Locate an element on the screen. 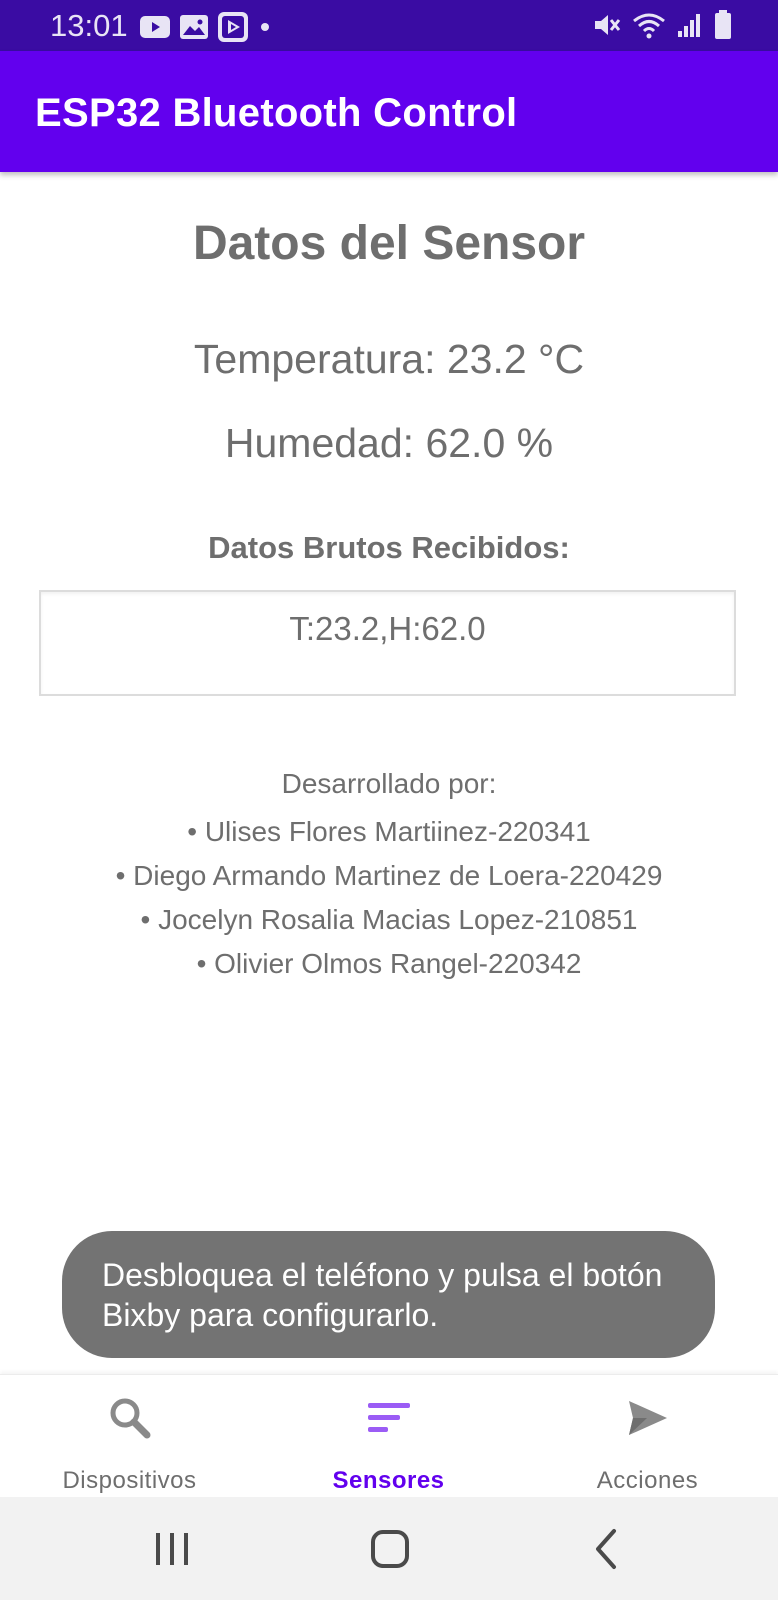  app-title: ESP32 Bluetooth Control is located at coordinates (276, 113).